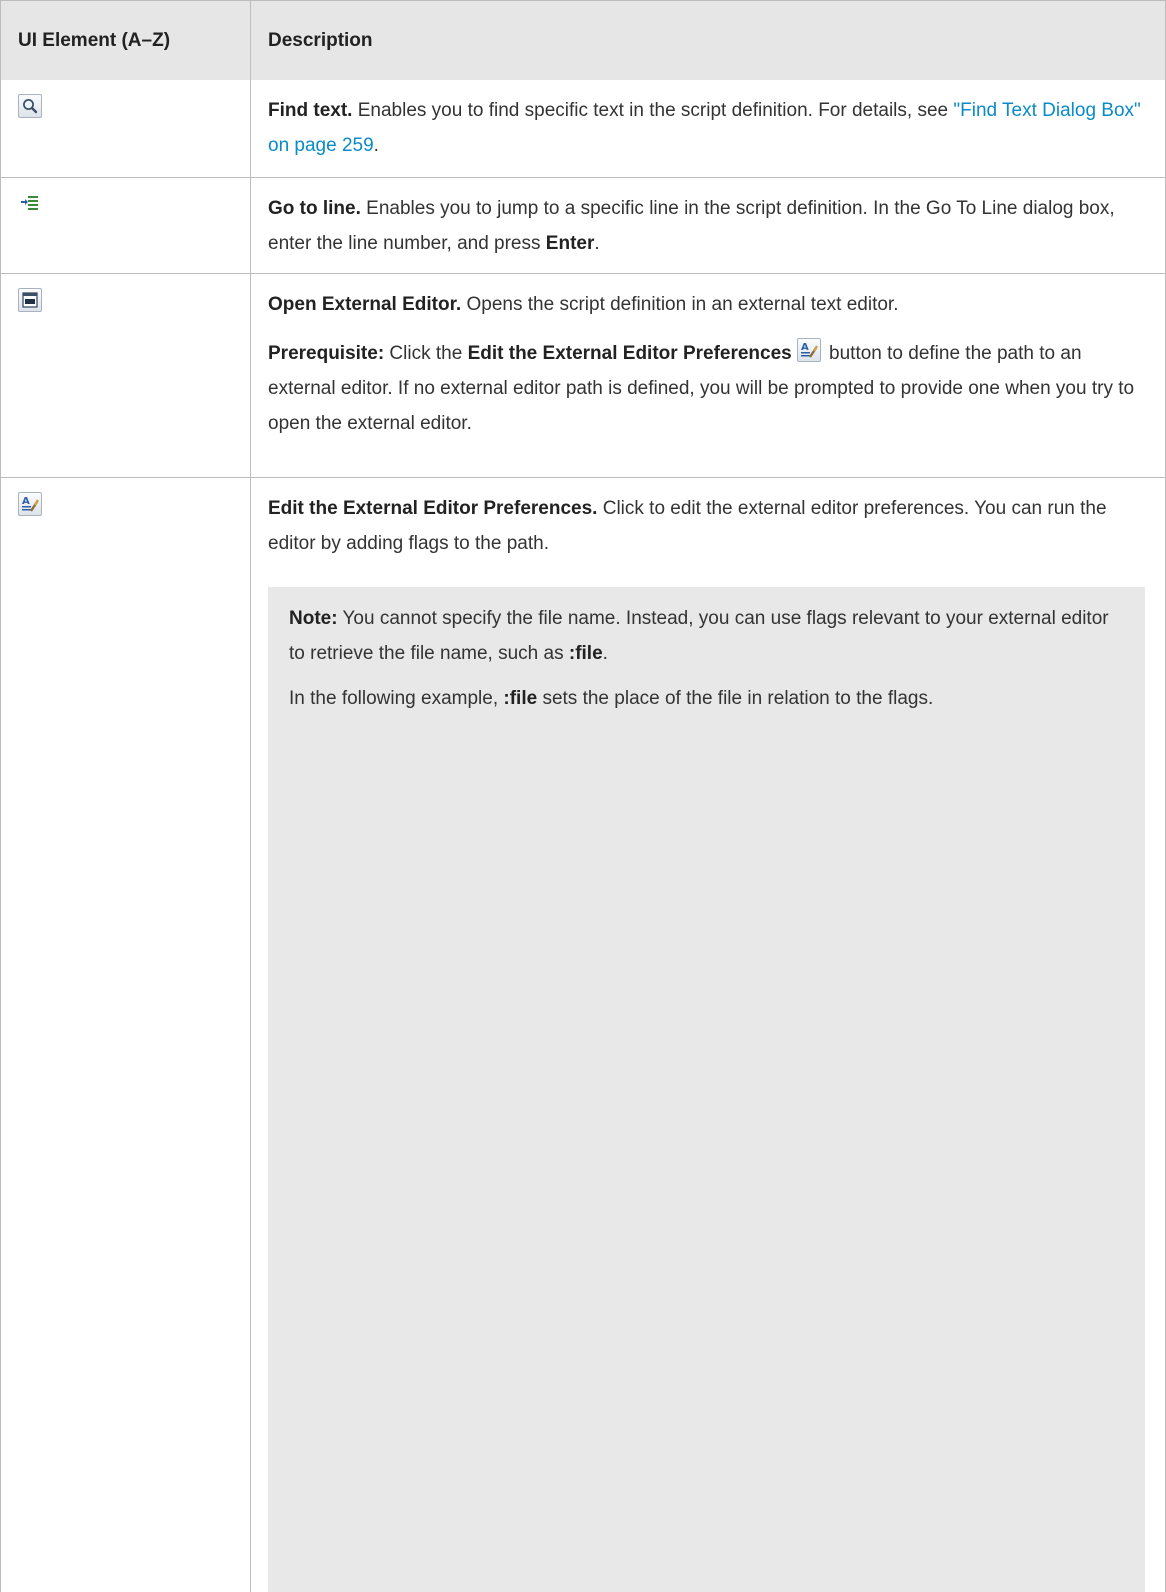 The height and width of the screenshot is (1592, 1166). Describe the element at coordinates (708, 41) in the screenshot. I see `header-description: Description` at that location.